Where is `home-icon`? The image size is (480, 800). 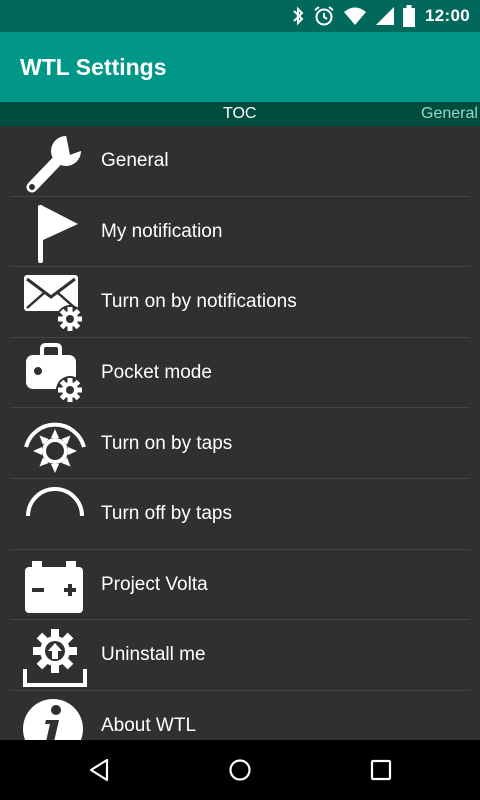
home-icon is located at coordinates (240, 770).